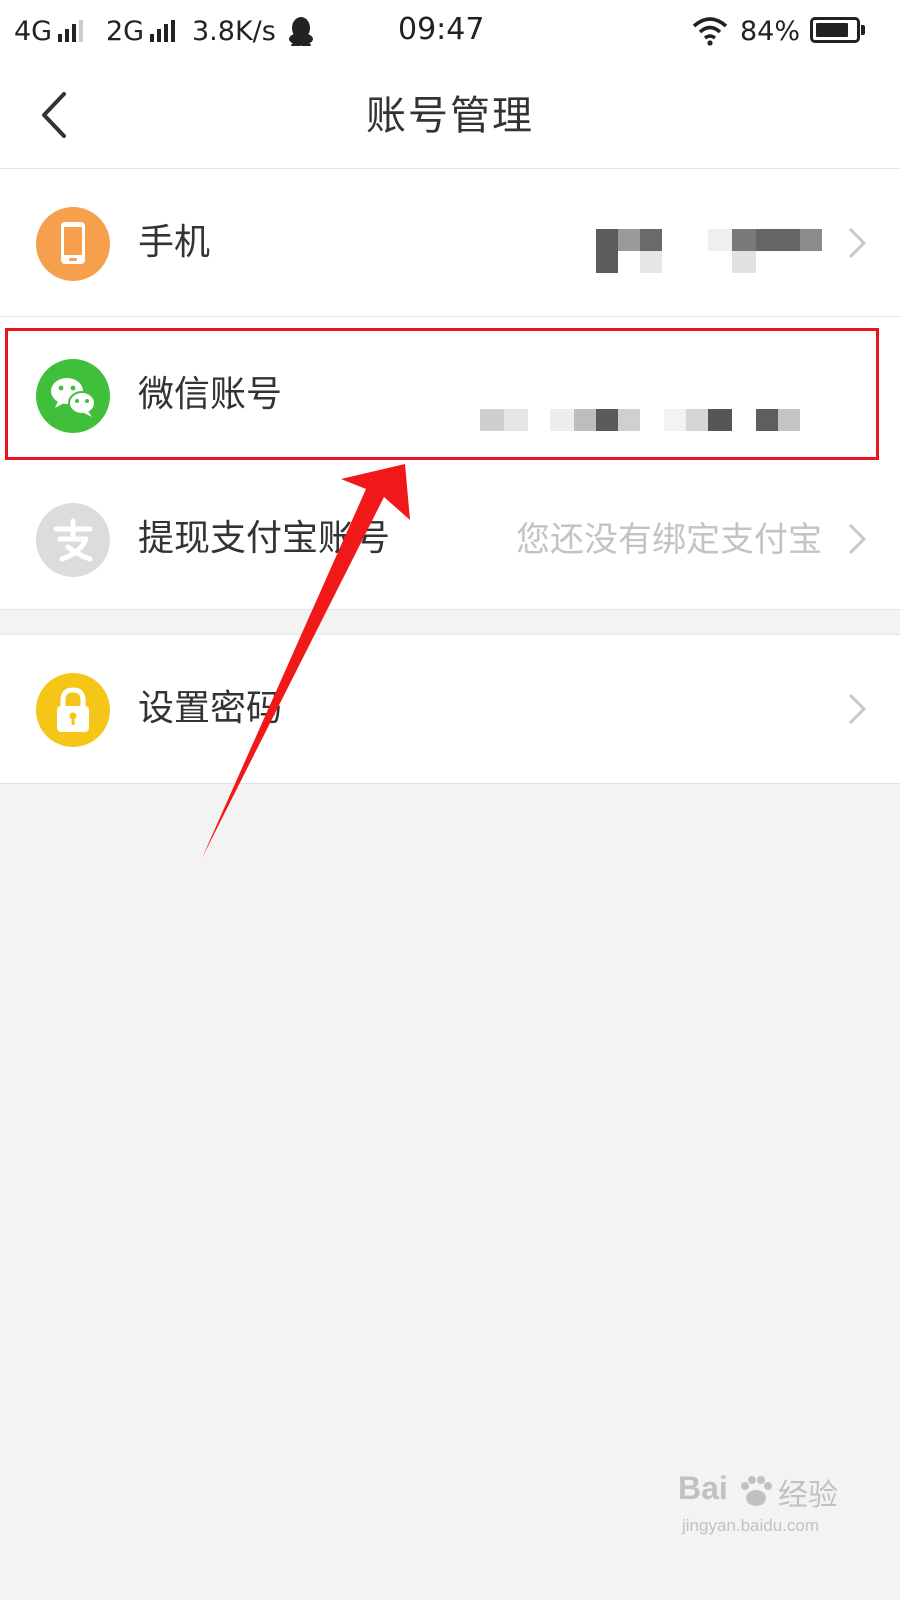 The height and width of the screenshot is (1600, 900). I want to click on security-section: 设置密码, so click(450, 709).